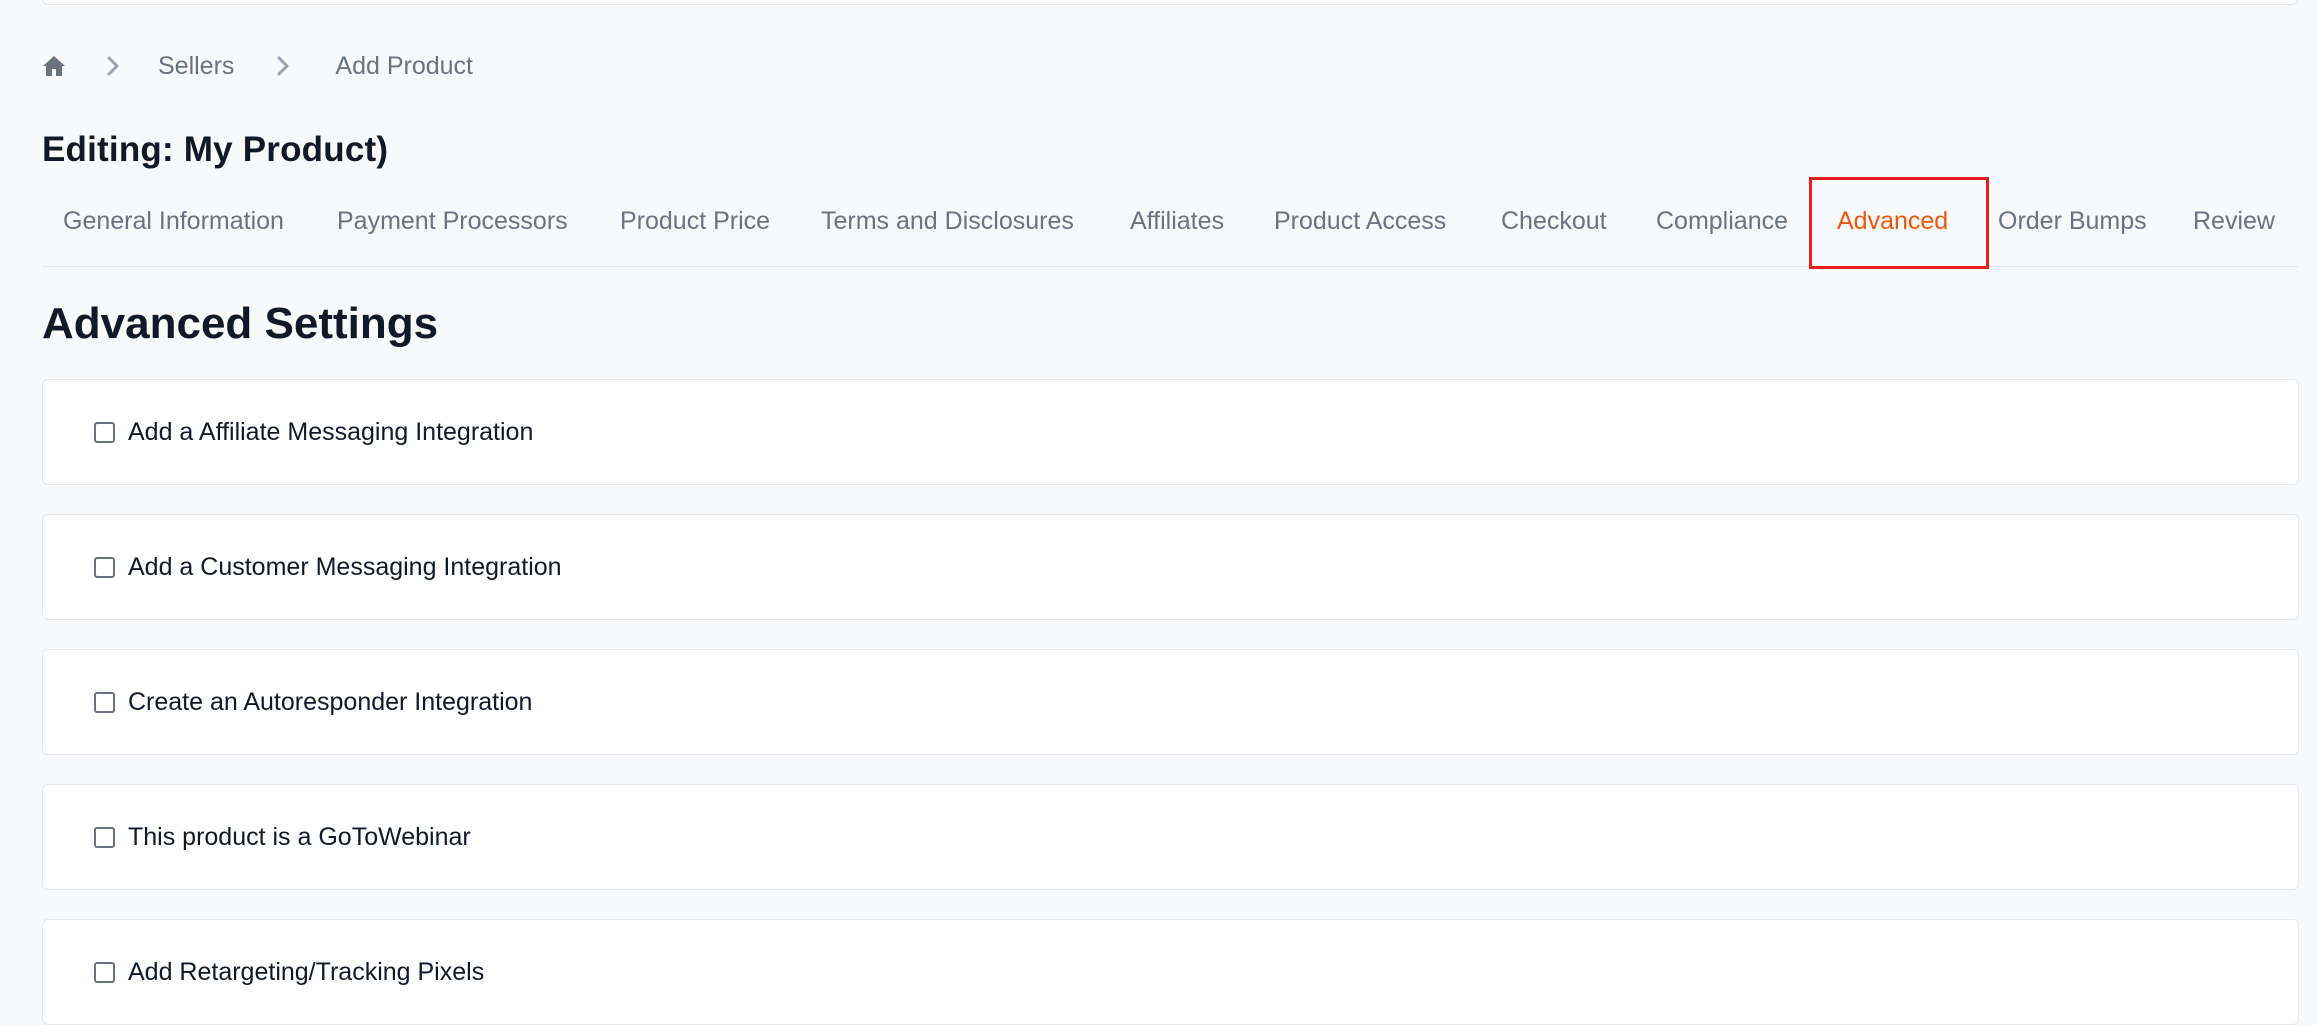 The height and width of the screenshot is (1025, 2317). I want to click on option-label-gotowebinar: This product is a GoToWebinar, so click(299, 837).